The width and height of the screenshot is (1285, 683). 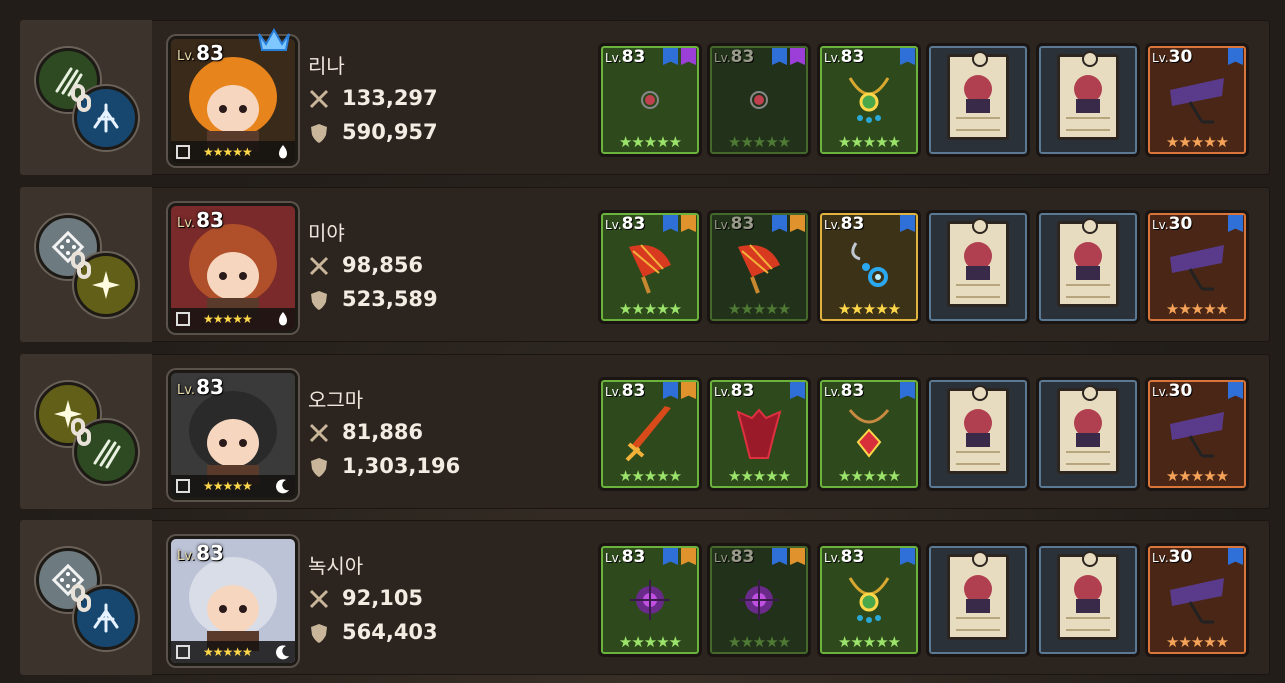 I want to click on moon-element-icon, so click(x=283, y=652).